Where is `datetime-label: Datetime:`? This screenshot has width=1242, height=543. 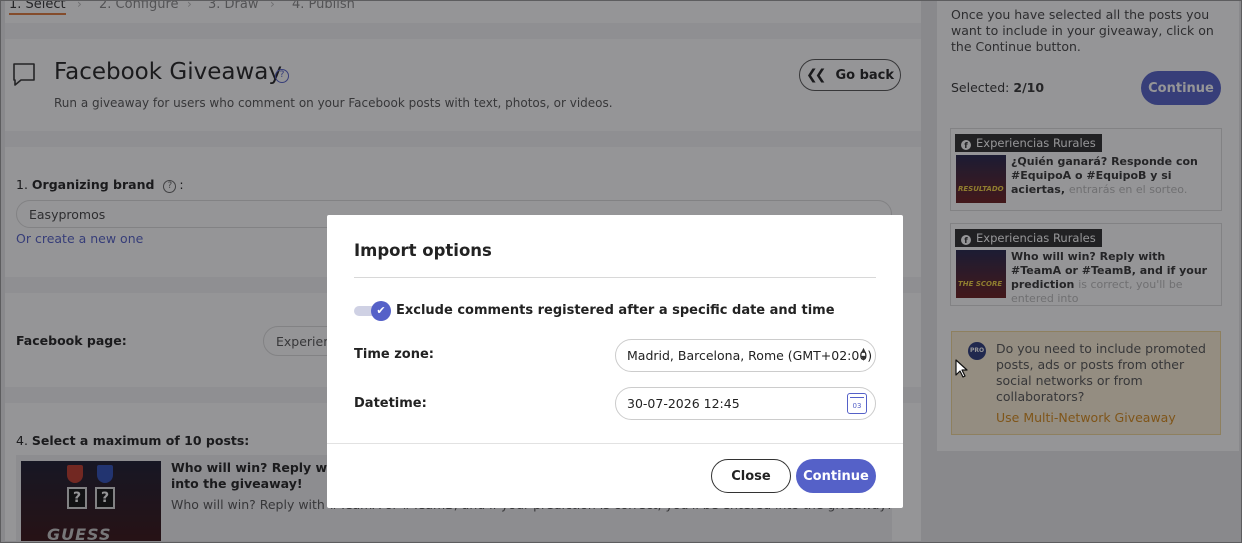 datetime-label: Datetime: is located at coordinates (390, 403).